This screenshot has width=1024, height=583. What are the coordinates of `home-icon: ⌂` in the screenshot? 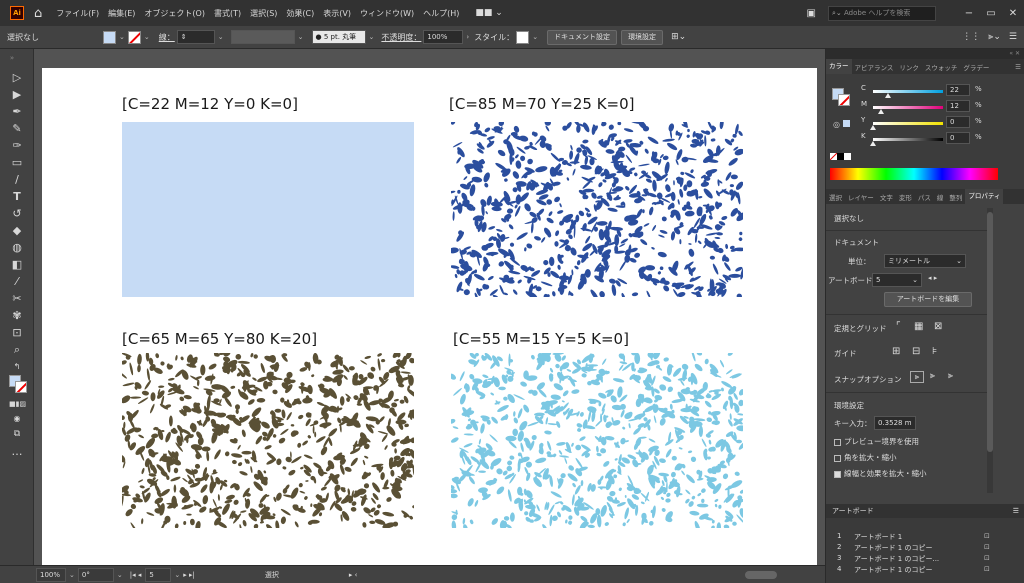 It's located at (38, 13).